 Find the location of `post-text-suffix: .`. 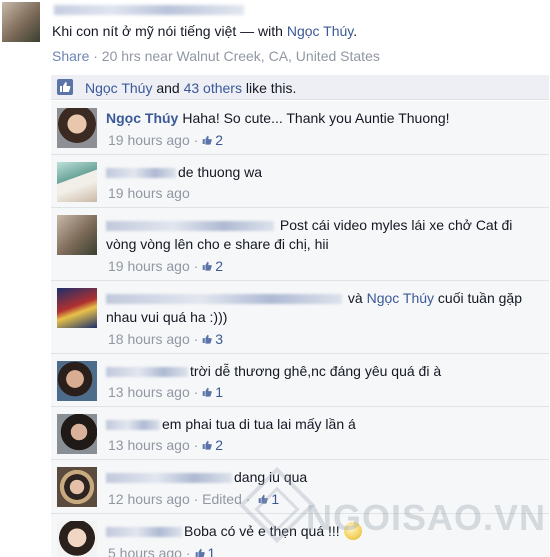

post-text-suffix: . is located at coordinates (355, 31).